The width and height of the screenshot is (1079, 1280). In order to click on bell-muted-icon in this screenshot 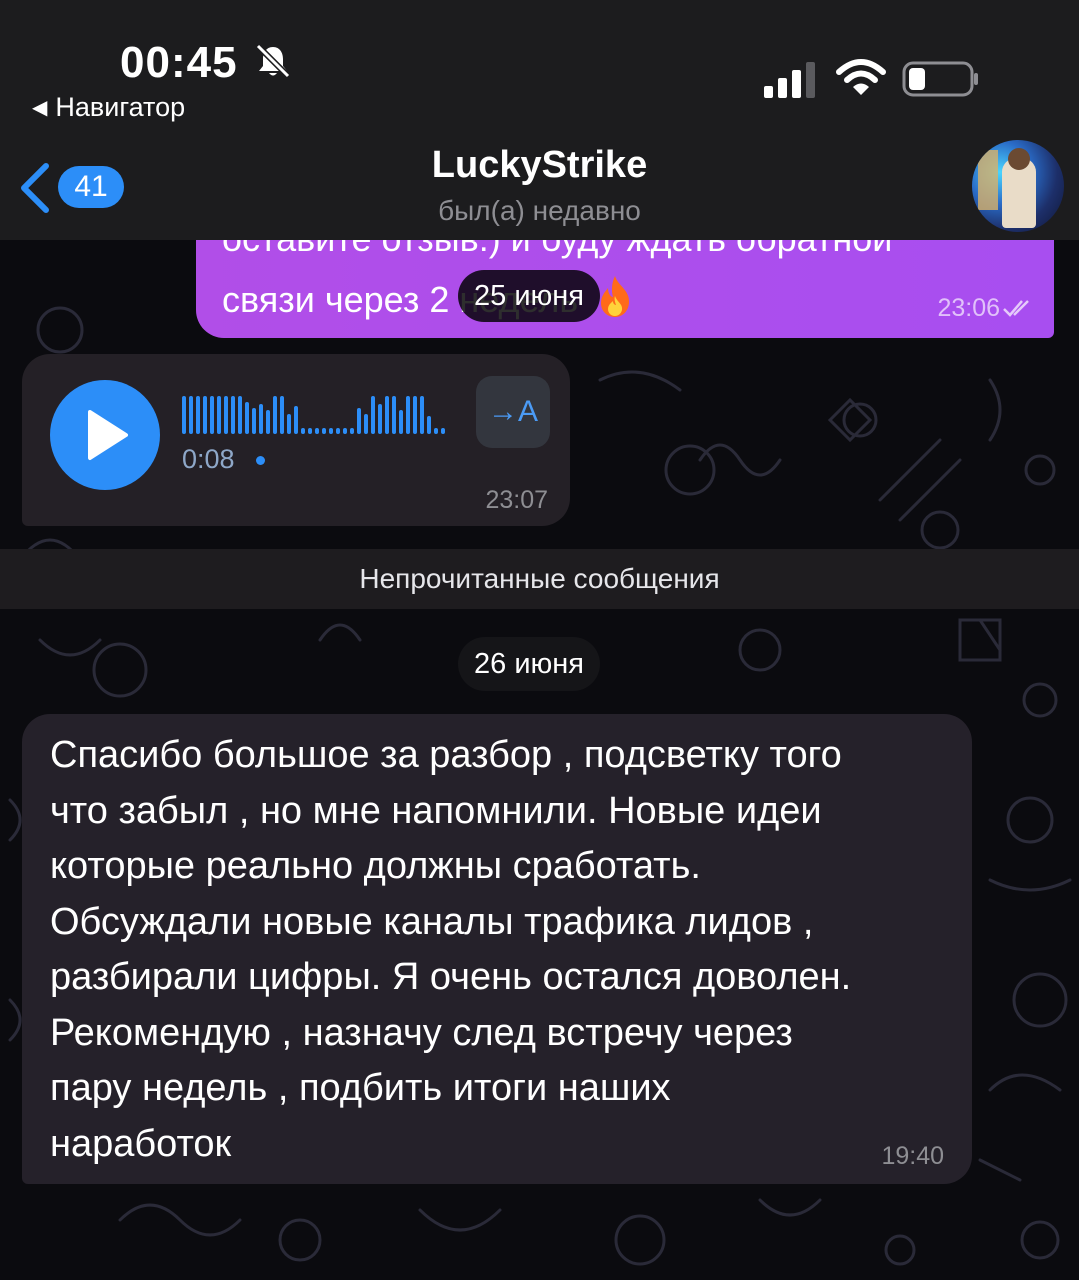, I will do `click(273, 61)`.